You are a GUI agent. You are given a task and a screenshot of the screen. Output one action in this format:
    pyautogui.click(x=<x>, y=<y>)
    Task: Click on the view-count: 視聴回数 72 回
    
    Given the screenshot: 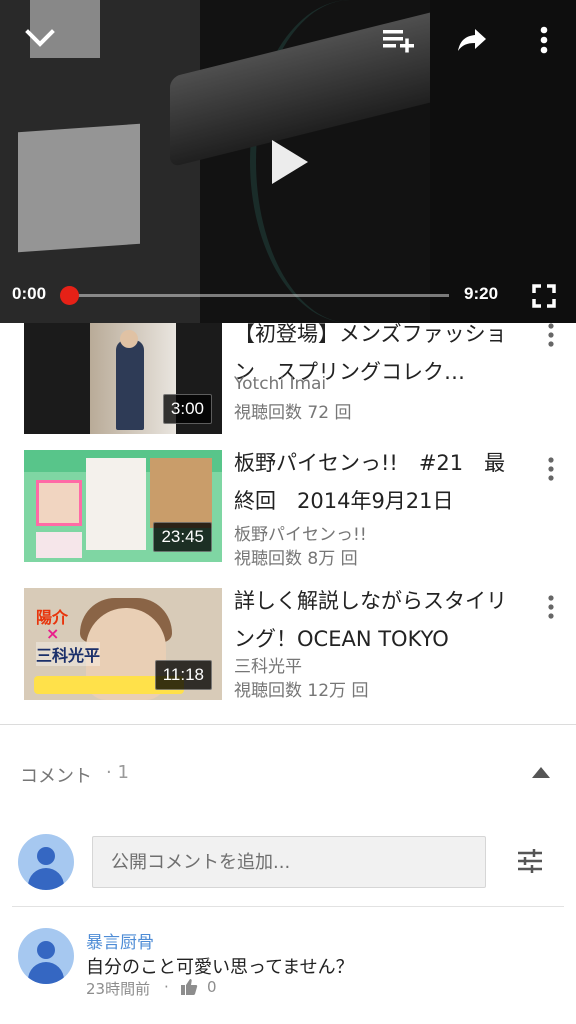 What is the action you would take?
    pyautogui.click(x=293, y=413)
    